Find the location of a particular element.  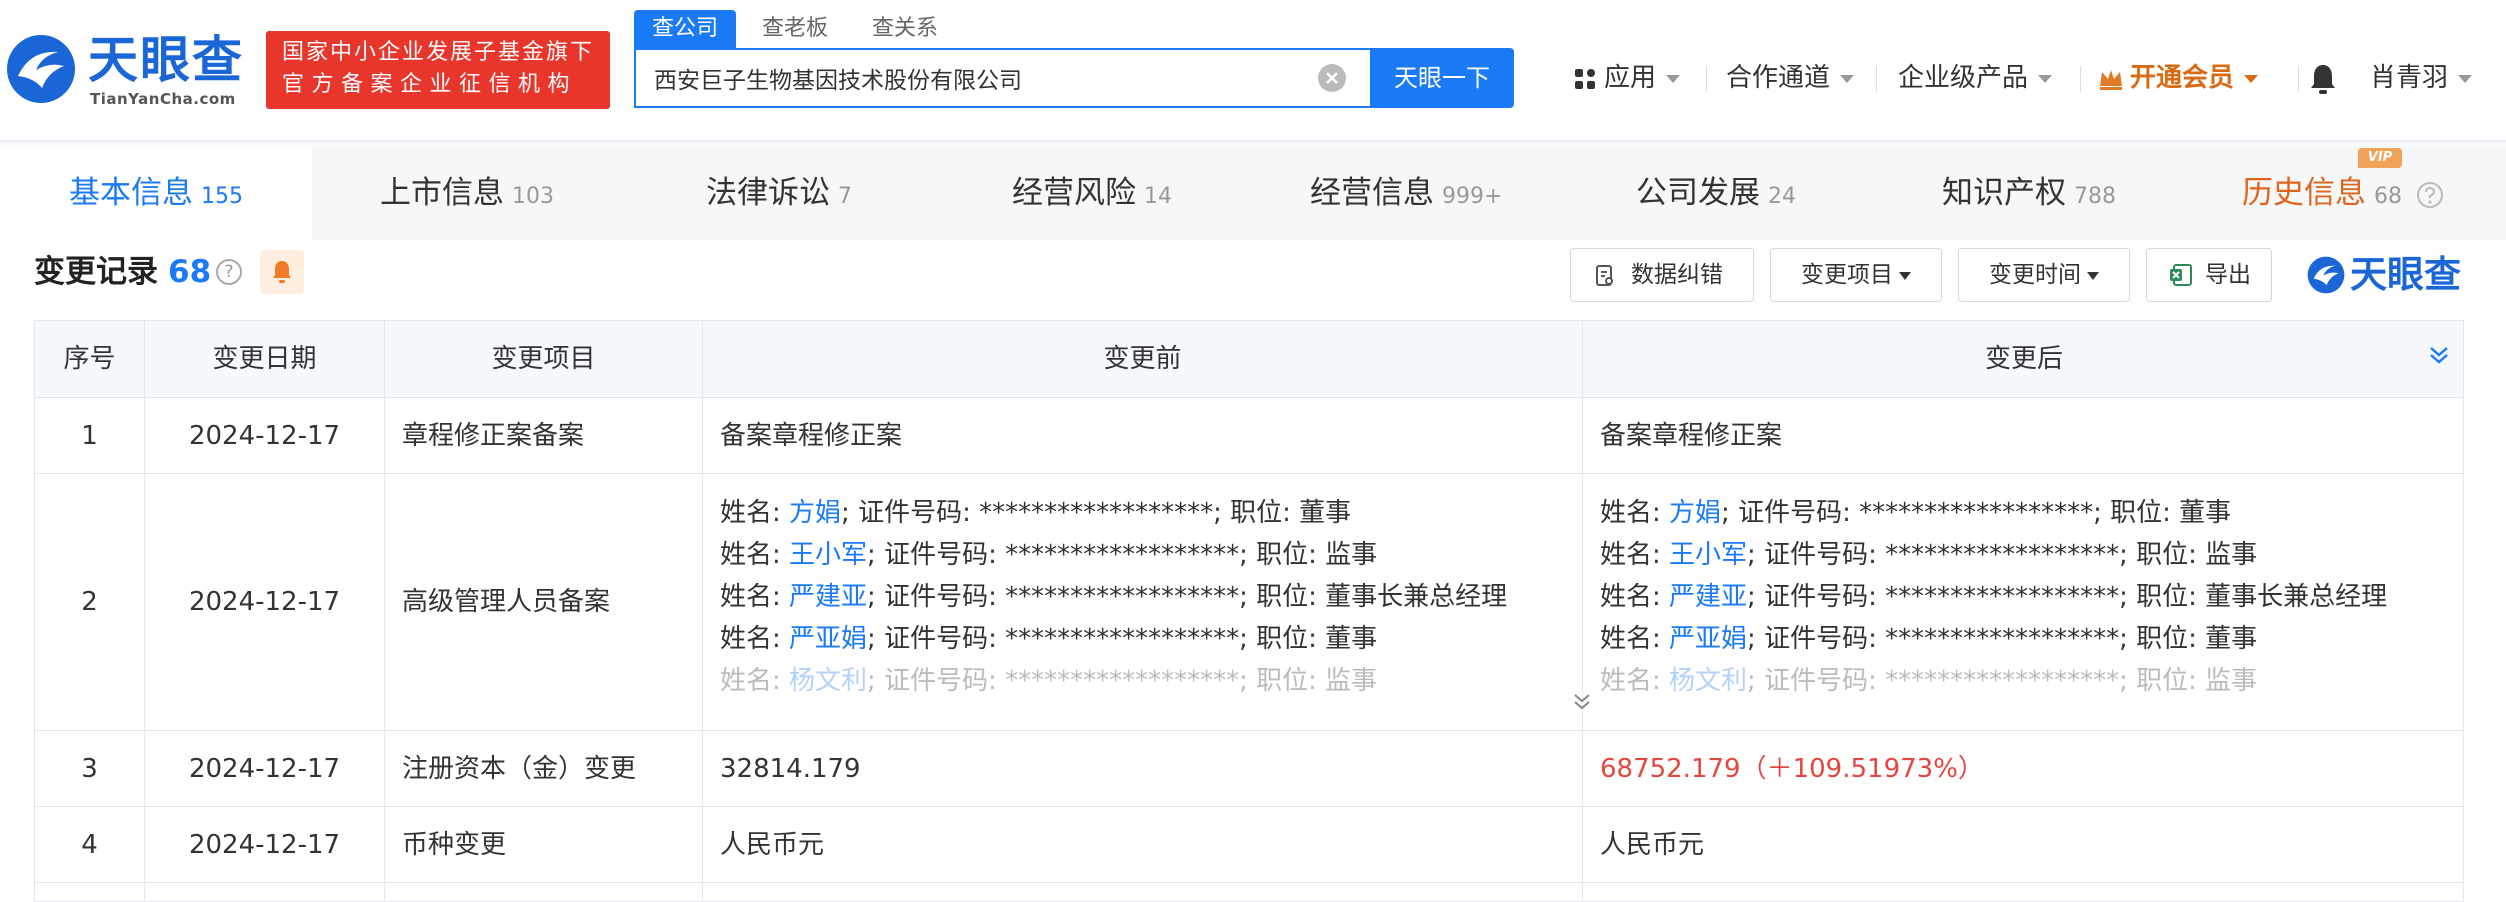

nav-user: 肖青羽 is located at coordinates (2421, 78).